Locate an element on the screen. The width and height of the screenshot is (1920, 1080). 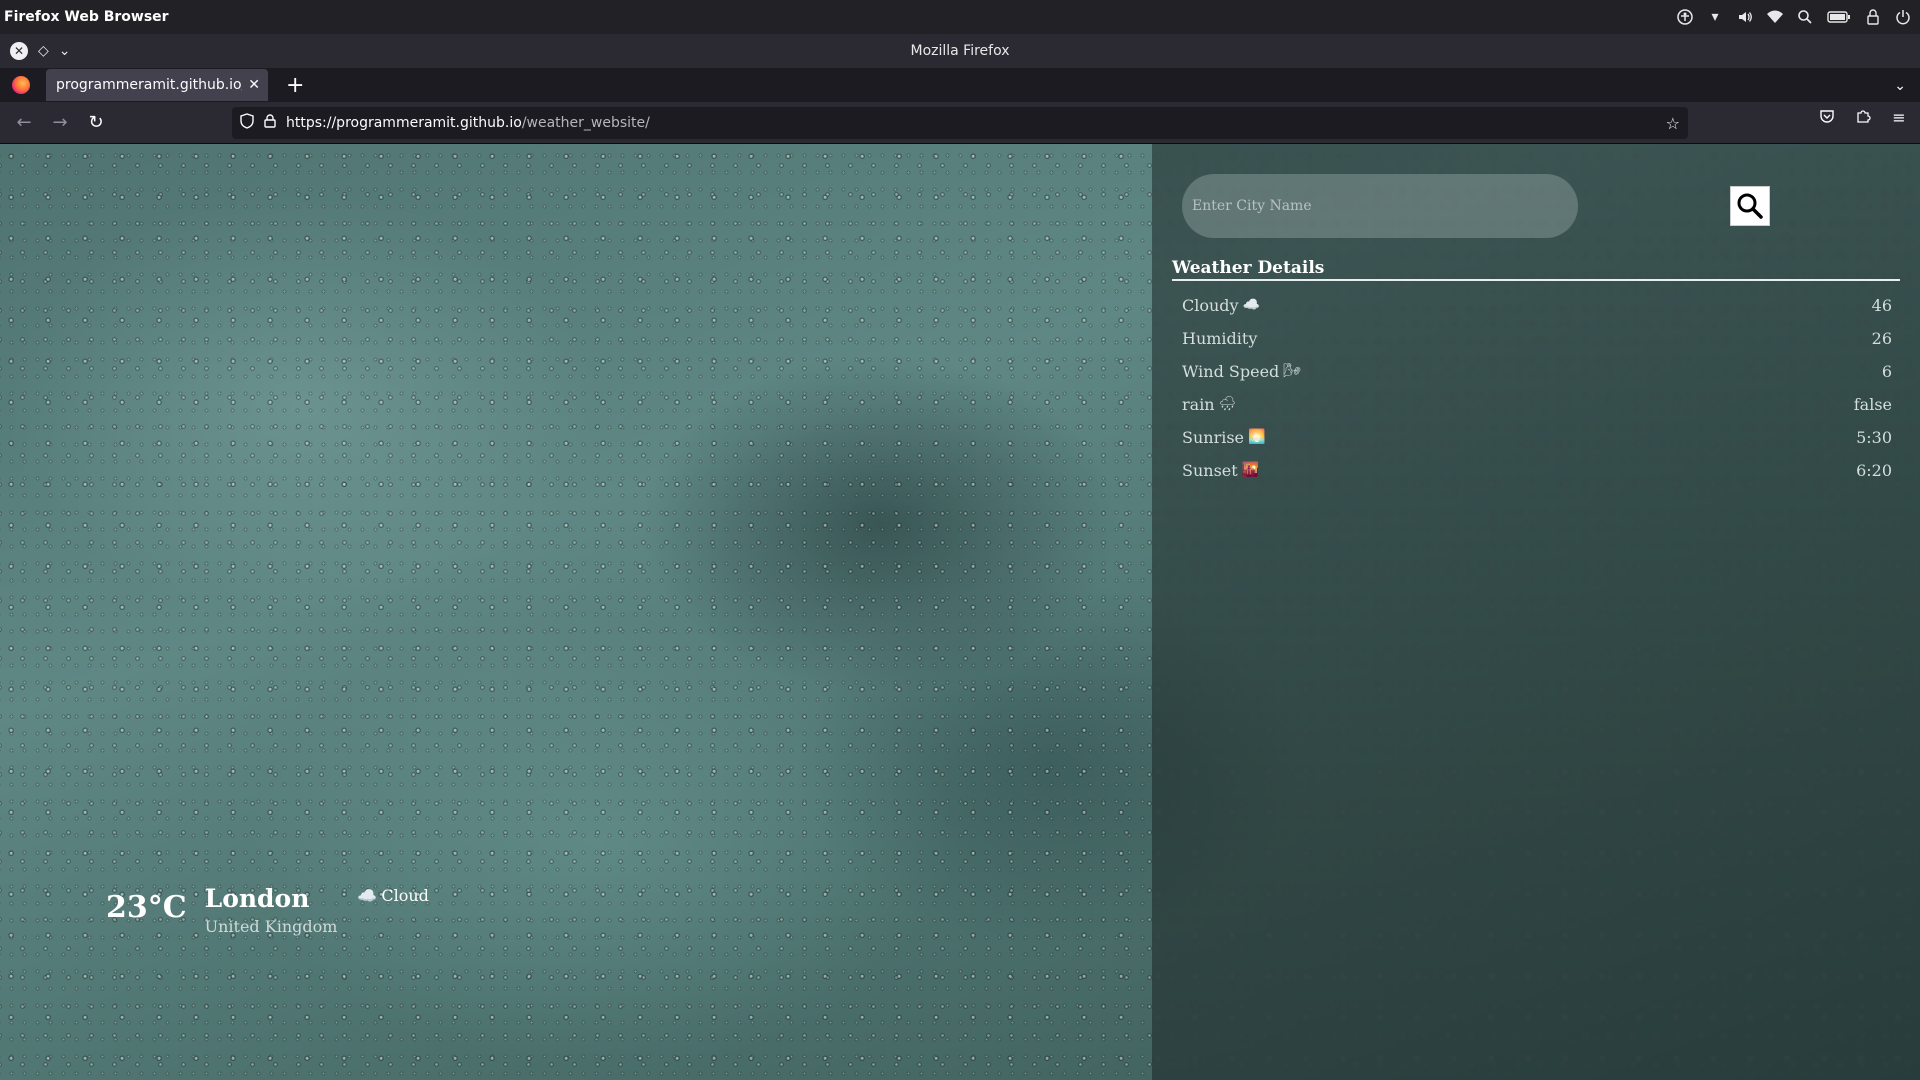
close-tab-icon: ✕ is located at coordinates (254, 85).